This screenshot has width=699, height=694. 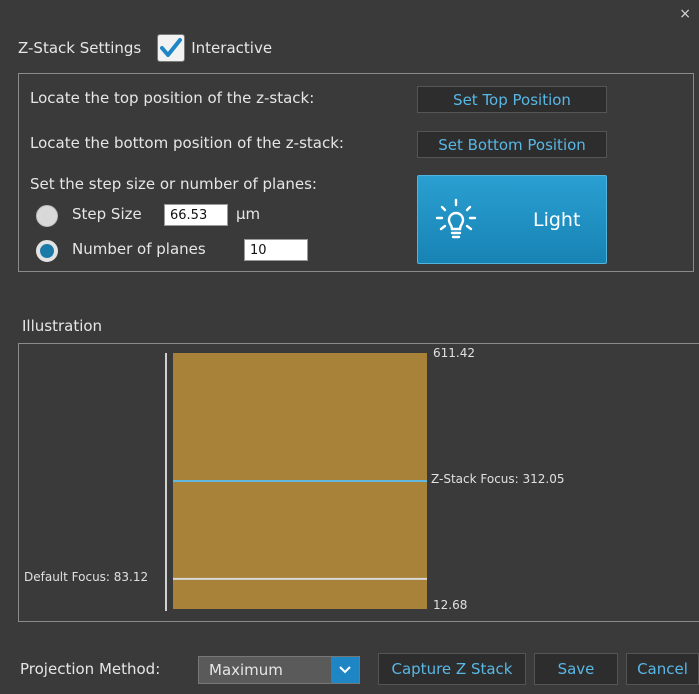 I want to click on number-of-planes-radio, so click(x=47, y=251).